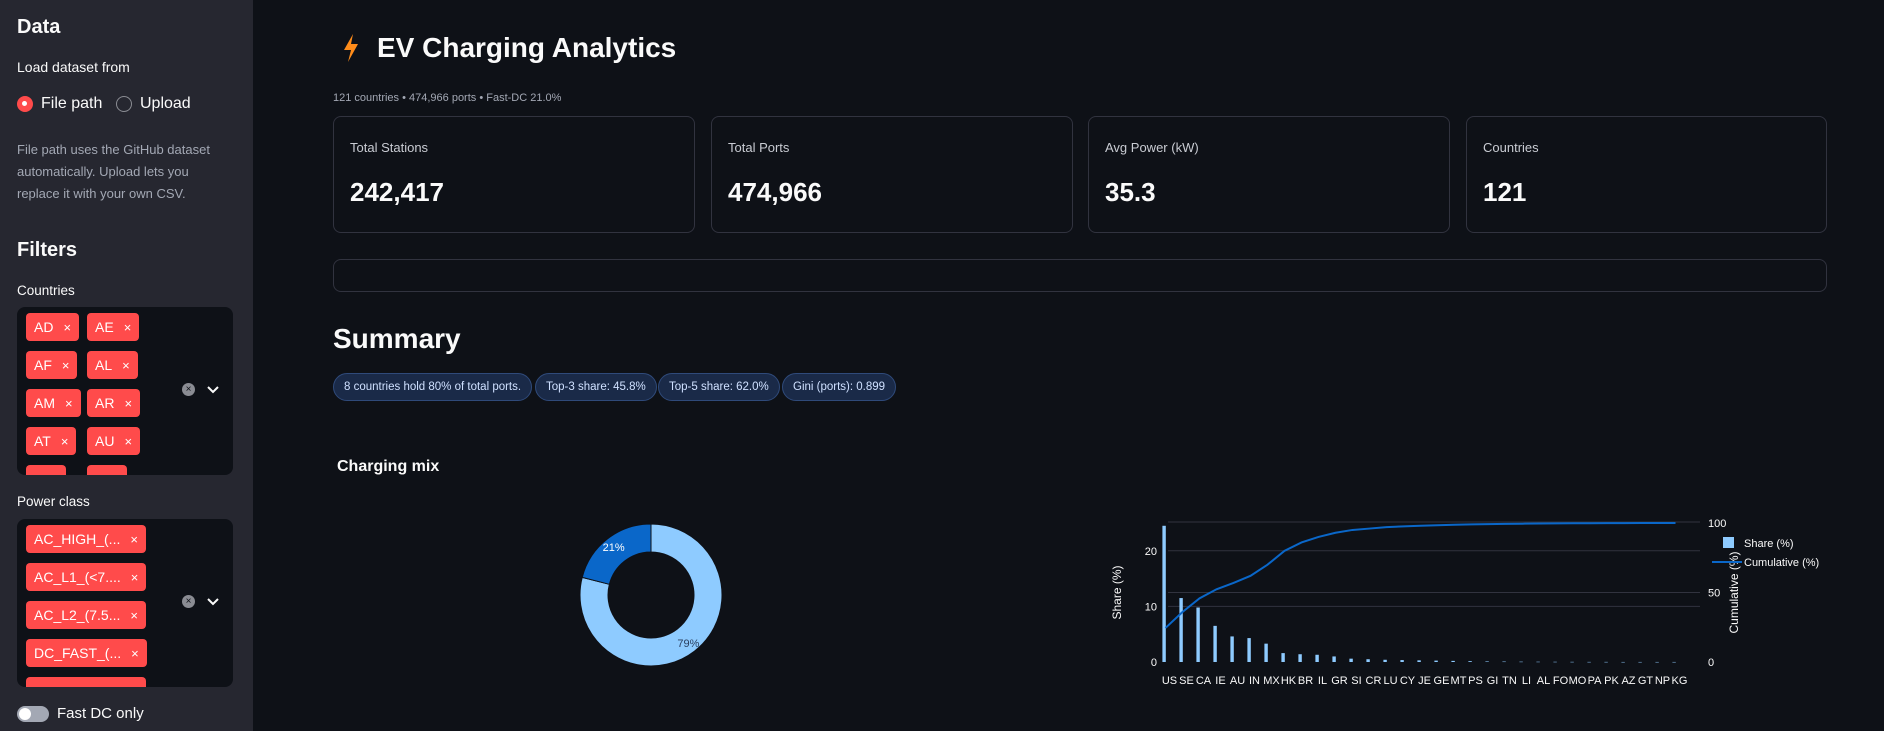  What do you see at coordinates (759, 147) in the screenshot?
I see `kpi-label: Total Ports` at bounding box center [759, 147].